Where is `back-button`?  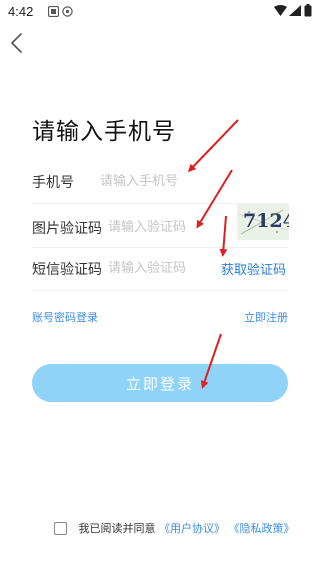
back-button is located at coordinates (17, 43).